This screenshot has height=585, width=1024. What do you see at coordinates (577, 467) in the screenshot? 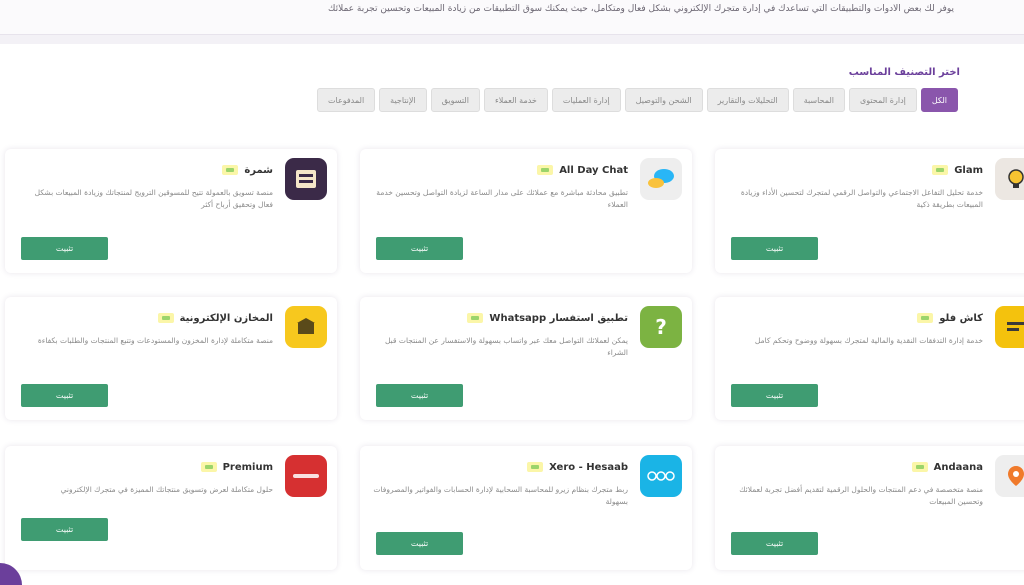
I see `app-title: Xero - Hesaab` at bounding box center [577, 467].